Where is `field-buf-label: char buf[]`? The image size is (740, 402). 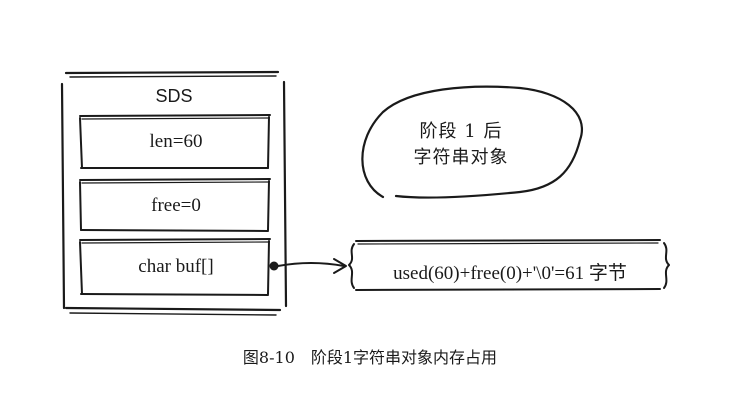
field-buf-label: char buf[] is located at coordinates (176, 266).